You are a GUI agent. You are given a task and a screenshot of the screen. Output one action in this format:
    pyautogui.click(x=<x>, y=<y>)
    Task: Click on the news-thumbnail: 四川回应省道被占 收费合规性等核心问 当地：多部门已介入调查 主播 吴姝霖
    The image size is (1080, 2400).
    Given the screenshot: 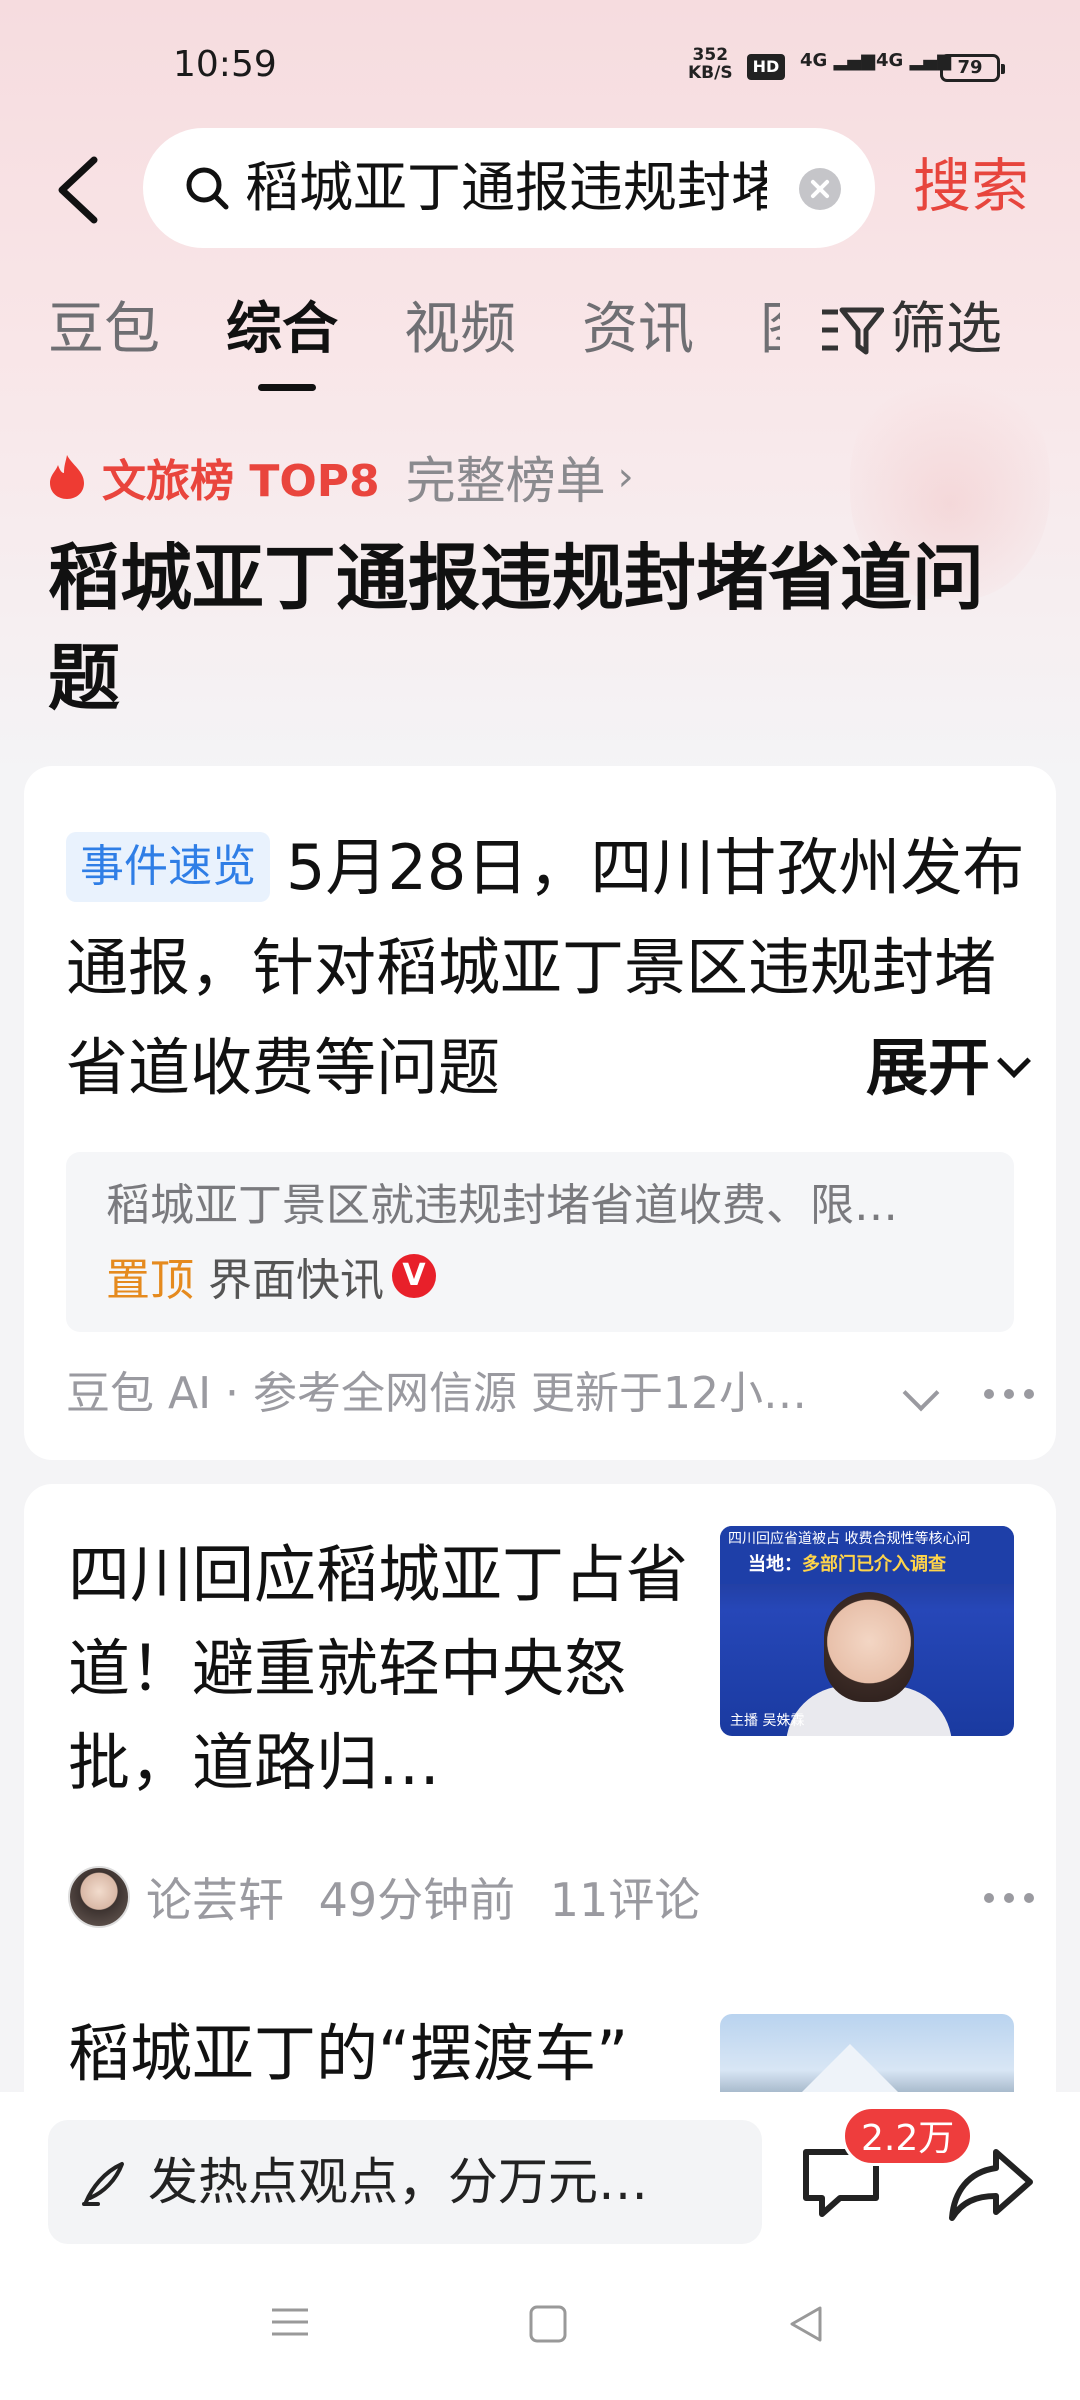 What is the action you would take?
    pyautogui.click(x=867, y=1631)
    